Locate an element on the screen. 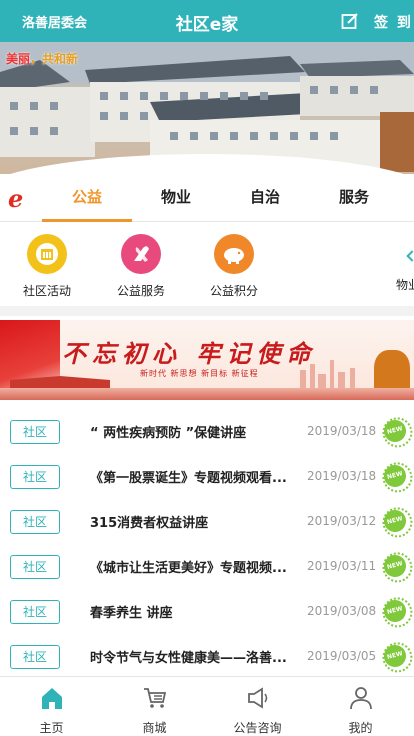  edit-icon is located at coordinates (350, 21).